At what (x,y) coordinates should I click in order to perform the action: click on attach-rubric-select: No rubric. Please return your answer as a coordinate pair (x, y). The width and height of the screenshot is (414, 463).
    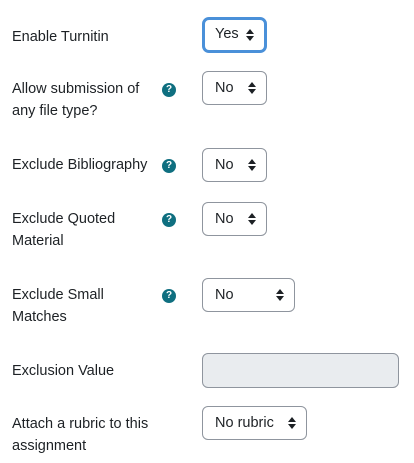
    Looking at the image, I should click on (254, 423).